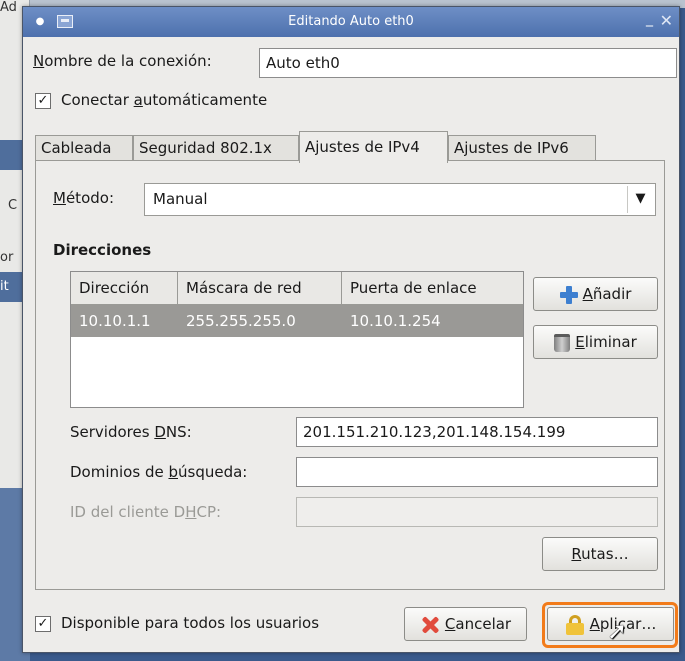  What do you see at coordinates (260, 288) in the screenshot?
I see `column-header-netmask: Máscara de red` at bounding box center [260, 288].